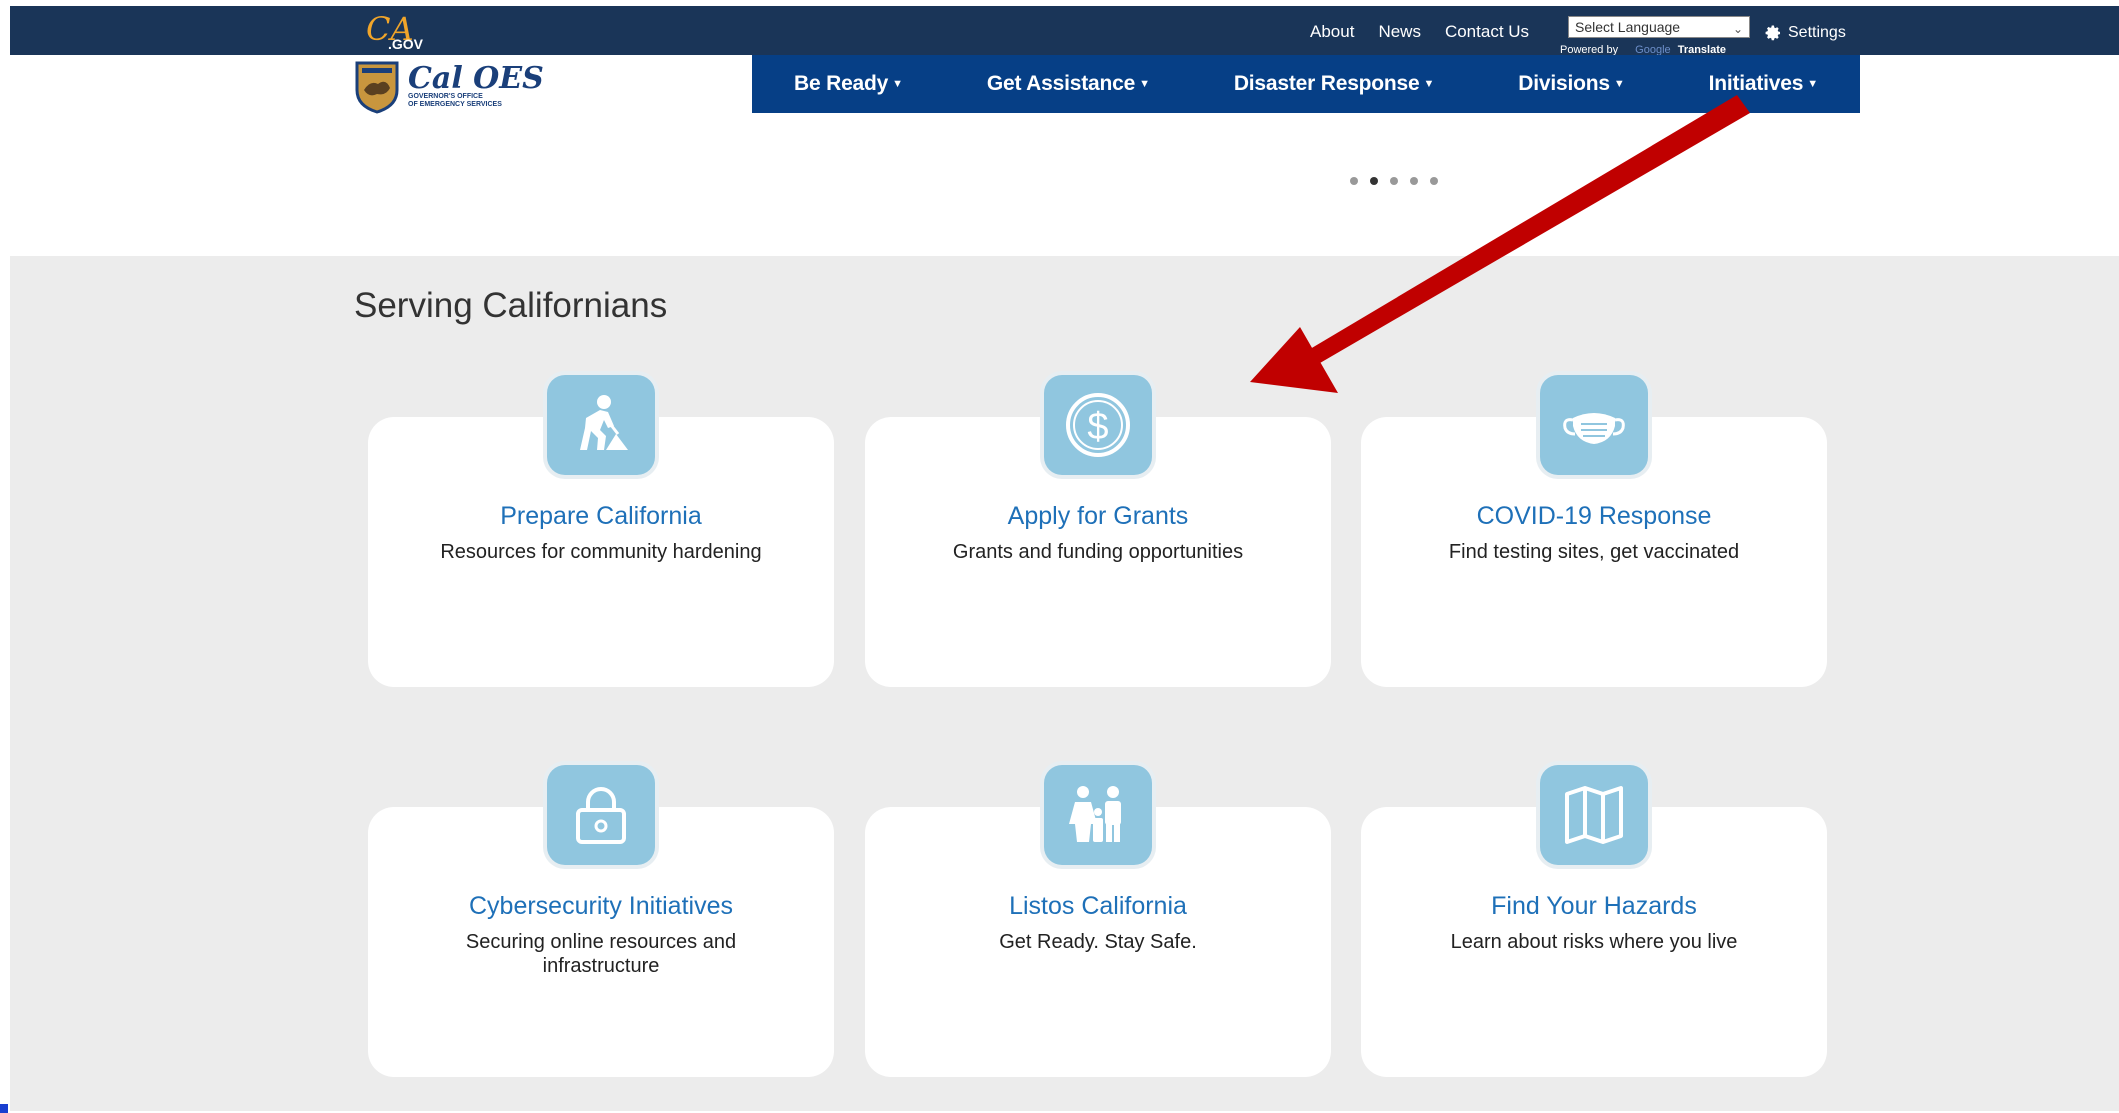 The height and width of the screenshot is (1113, 2119). Describe the element at coordinates (406, 44) in the screenshot. I see `gov-logo-text: .GOV` at that location.